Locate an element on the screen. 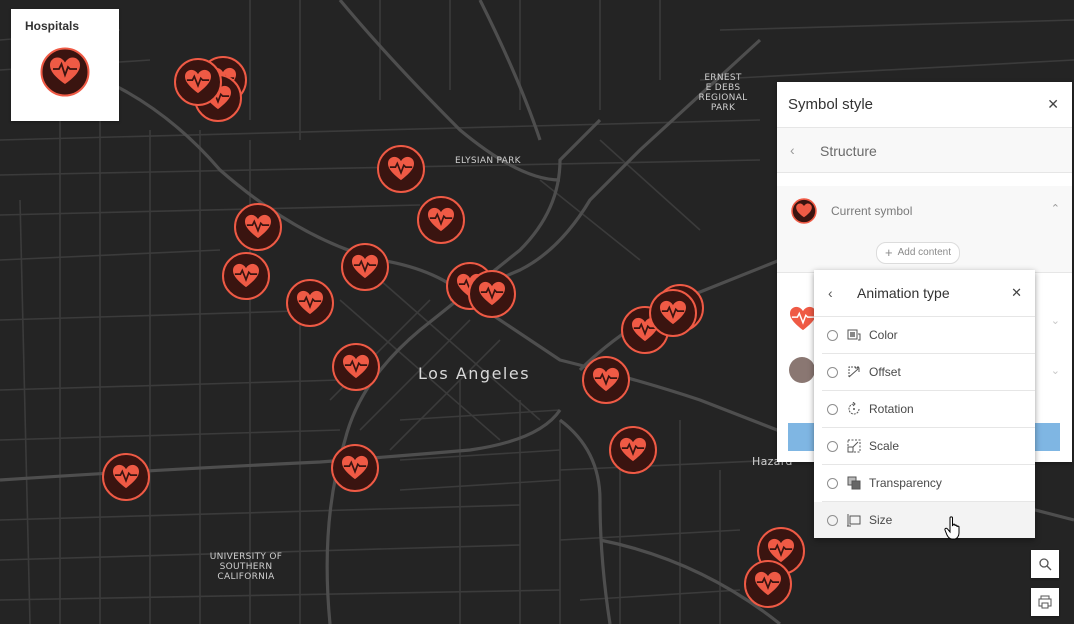 The width and height of the screenshot is (1074, 624). print-icon is located at coordinates (1045, 602).